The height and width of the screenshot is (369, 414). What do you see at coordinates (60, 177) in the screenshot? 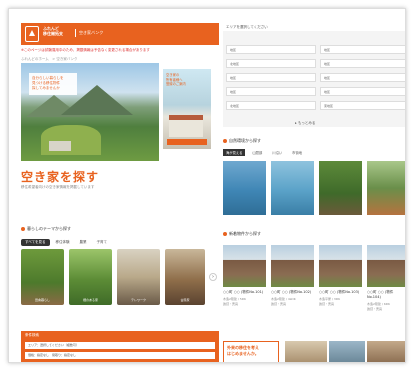
I see `page-title: 空き家を探す` at bounding box center [60, 177].